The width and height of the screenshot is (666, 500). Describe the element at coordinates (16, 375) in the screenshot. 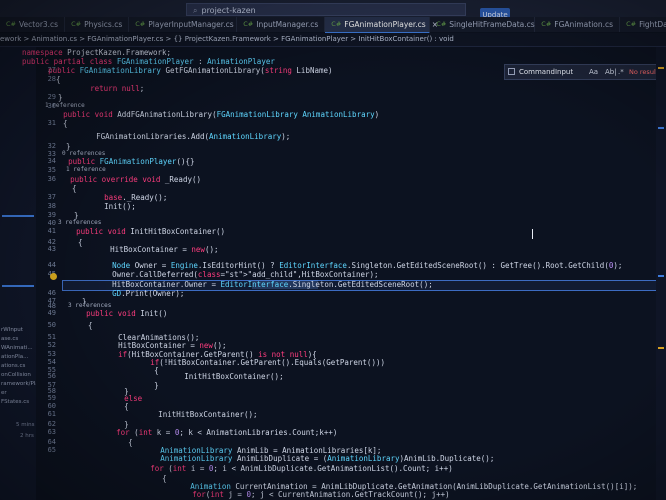

I see `explorer-item: onCollision` at that location.